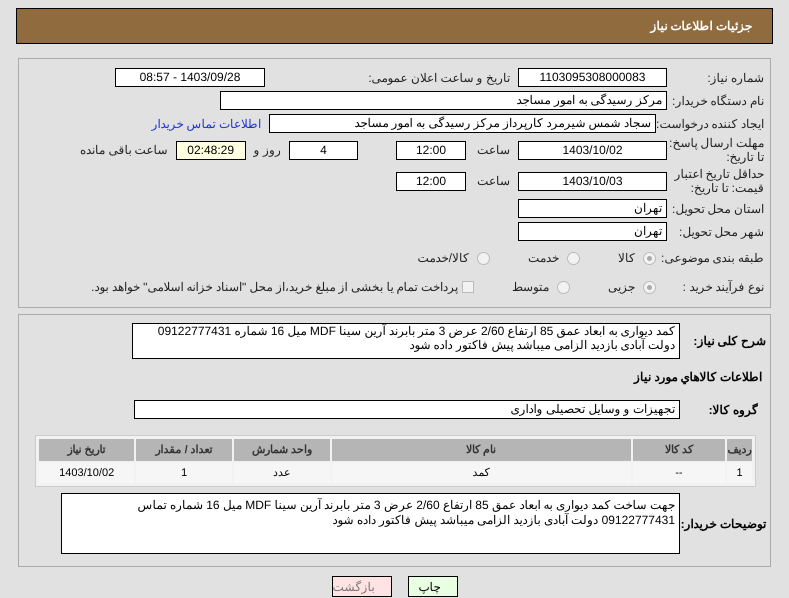 This screenshot has height=598, width=789. Describe the element at coordinates (592, 181) in the screenshot. I see `input-field: 1403/10/03` at that location.